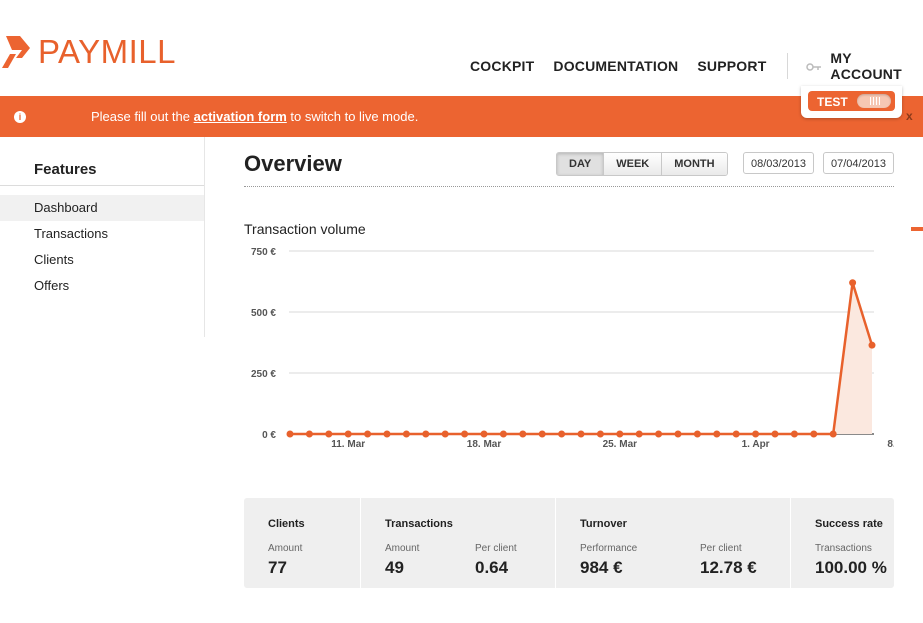 This screenshot has height=623, width=923. I want to click on paymill-logo-mark-icon, so click(16, 52).